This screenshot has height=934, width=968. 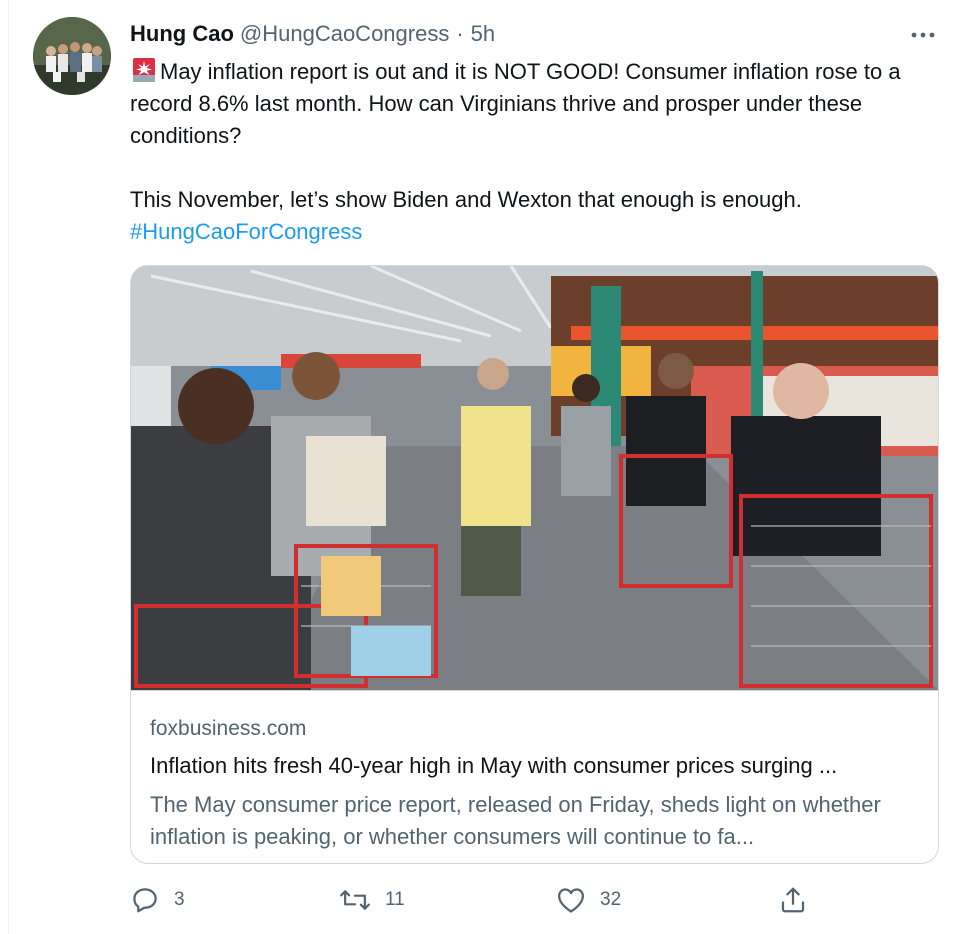 I want to click on more-dots-icon, so click(x=923, y=35).